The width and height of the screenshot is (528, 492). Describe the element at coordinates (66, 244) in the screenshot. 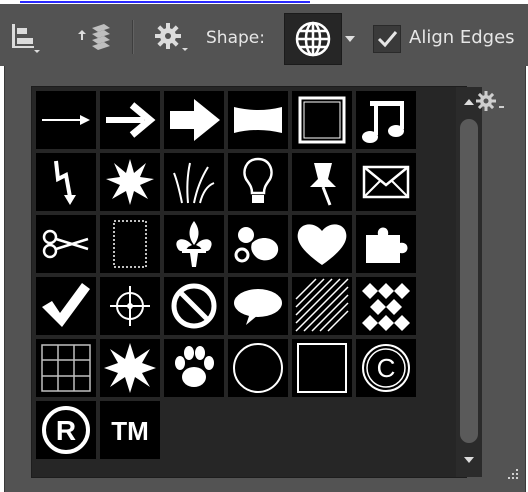

I see `shape-scissors` at that location.